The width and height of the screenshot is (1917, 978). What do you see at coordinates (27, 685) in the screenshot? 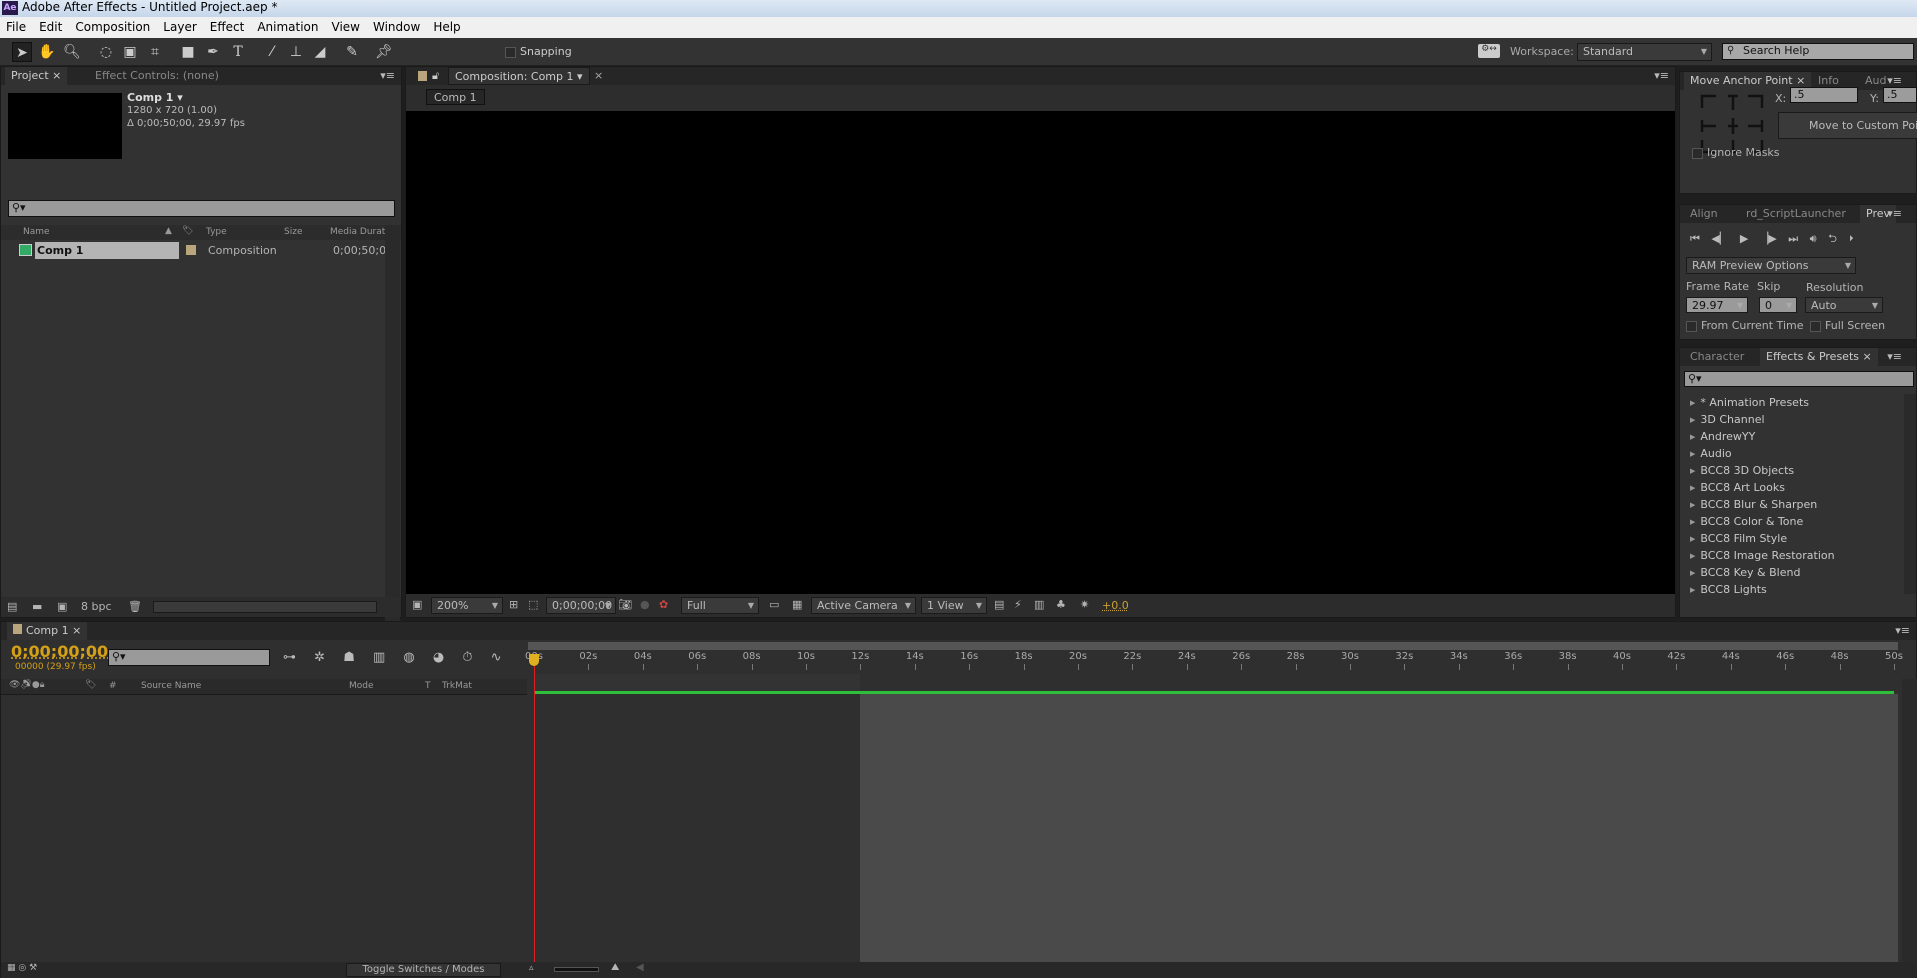
I see `av-switches-icons: 👁︎🔊︎●🔒︎` at bounding box center [27, 685].